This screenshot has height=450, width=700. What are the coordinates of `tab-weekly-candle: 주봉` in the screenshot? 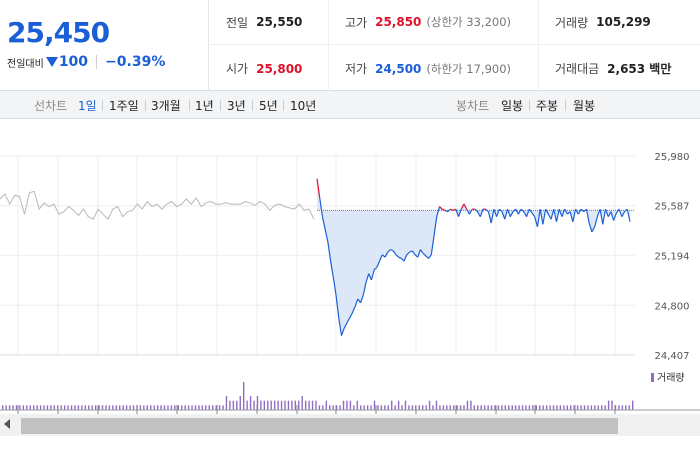 It's located at (547, 105).